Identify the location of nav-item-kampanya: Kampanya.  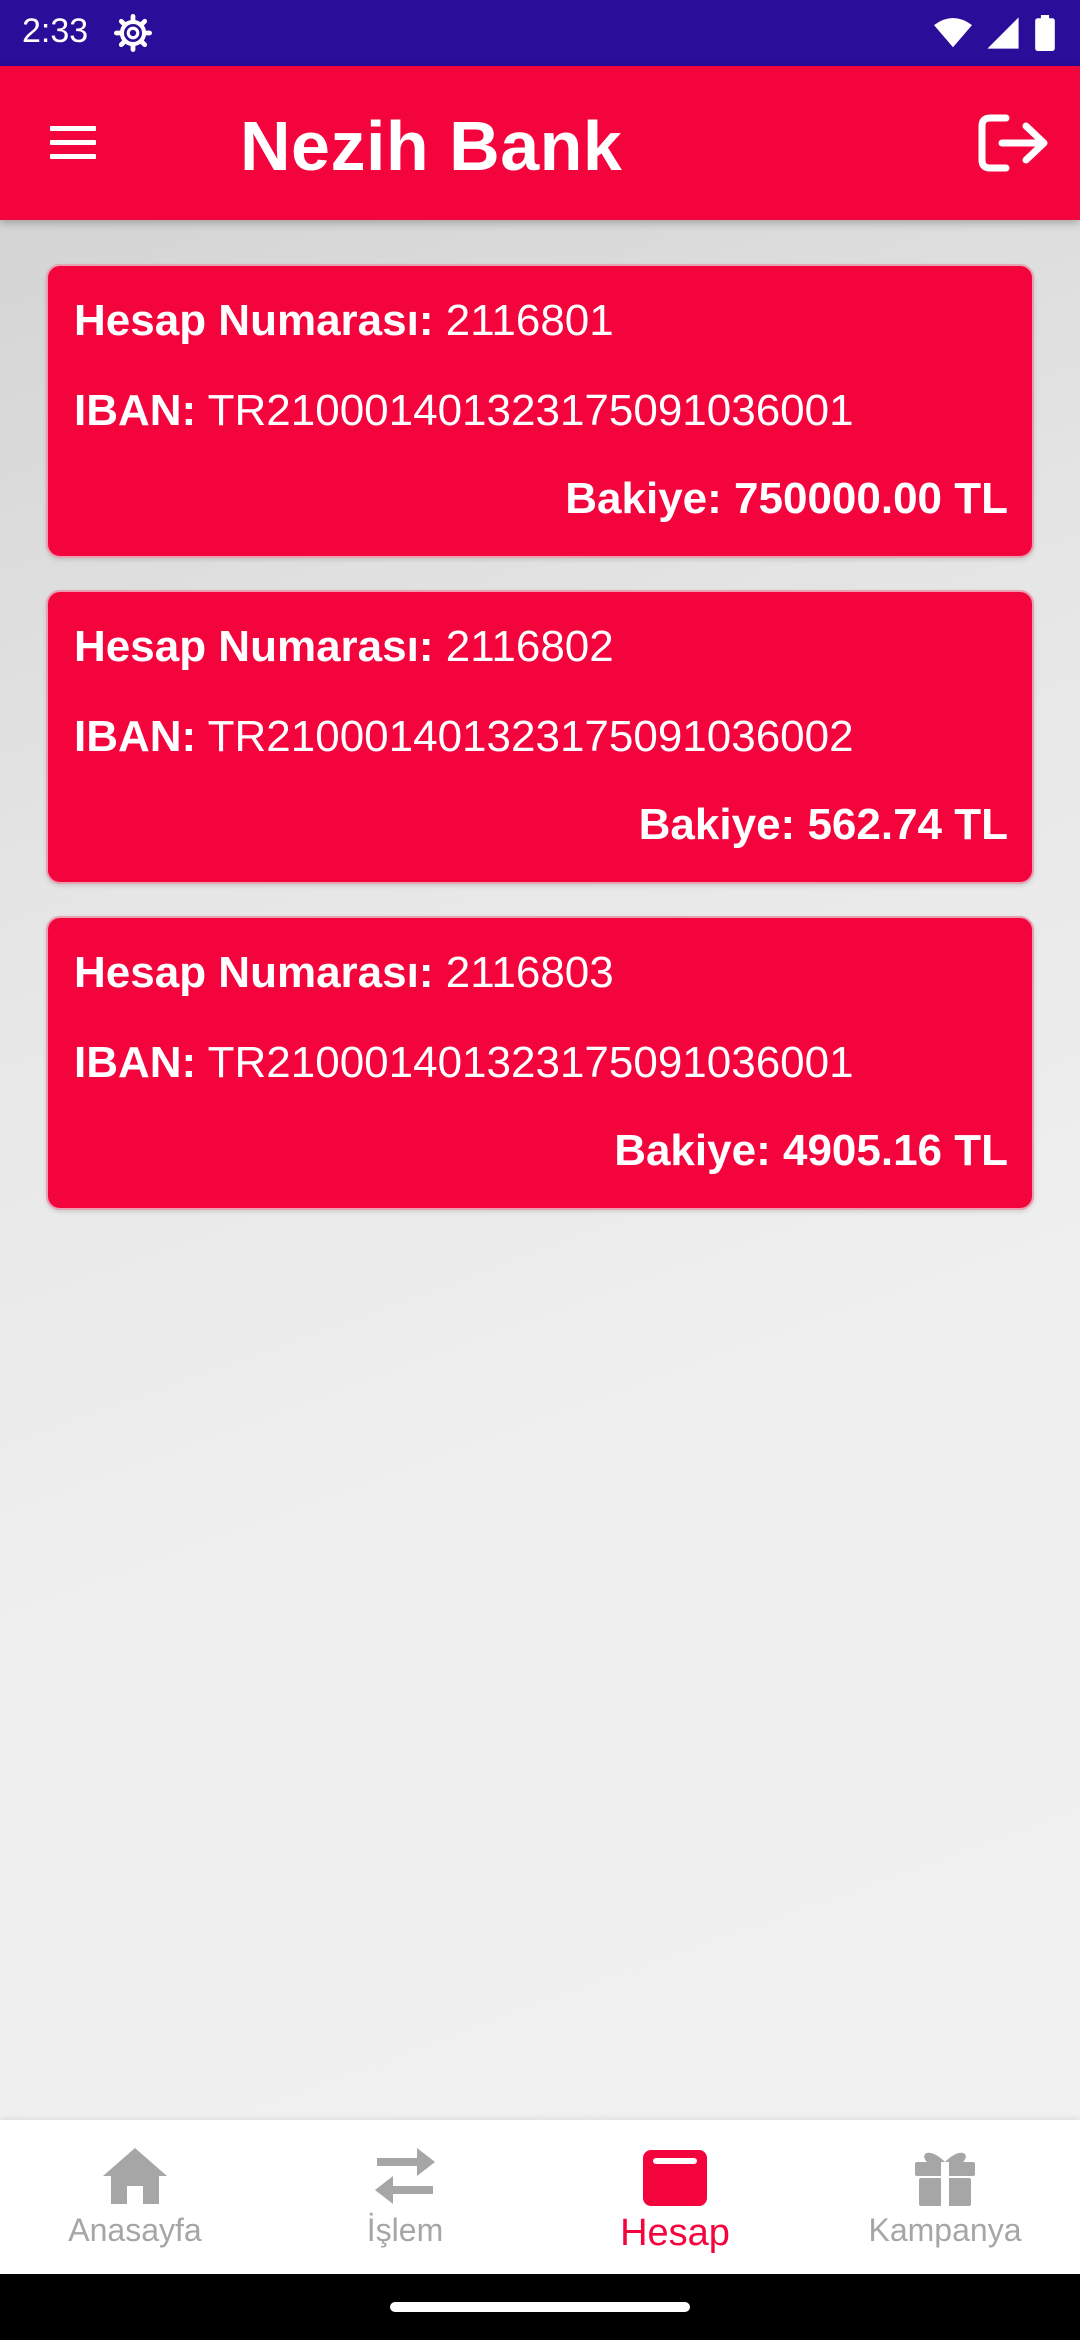
(945, 2197).